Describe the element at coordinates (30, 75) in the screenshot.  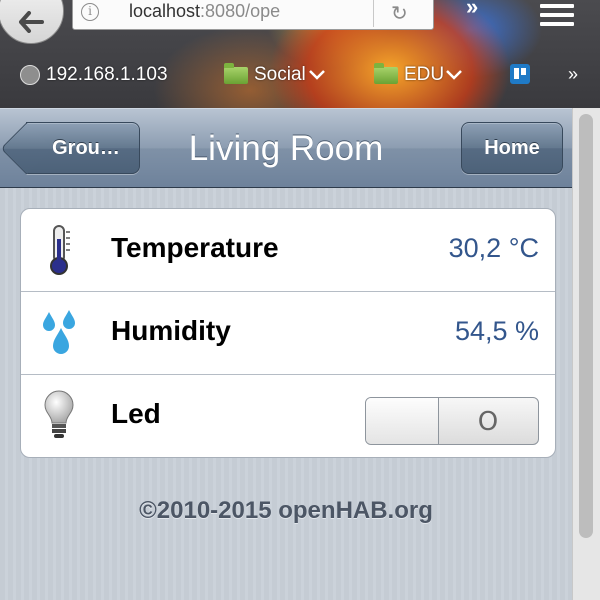
I see `globe-icon` at that location.